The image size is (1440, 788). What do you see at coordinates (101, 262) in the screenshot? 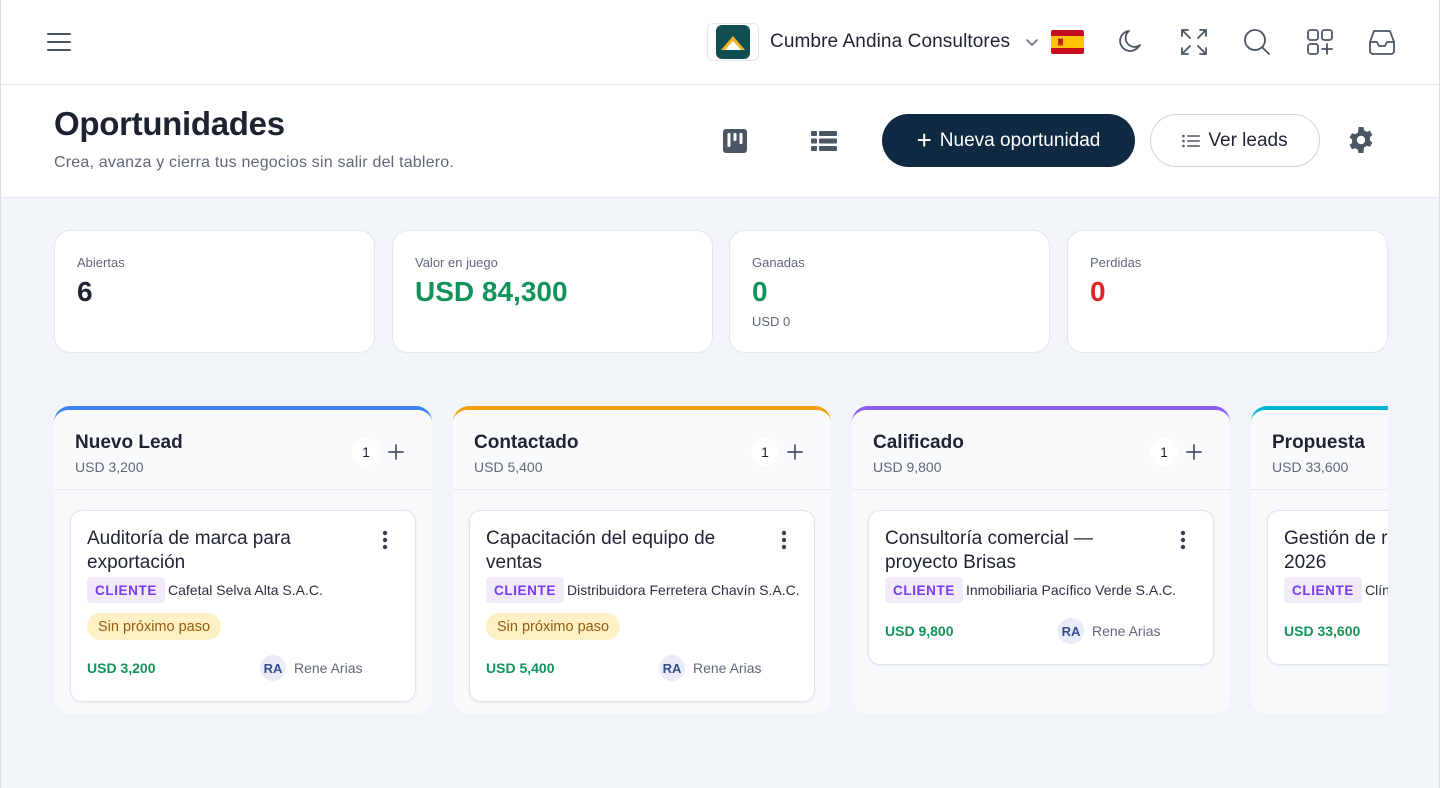
I see `stat-label: Abiertas` at bounding box center [101, 262].